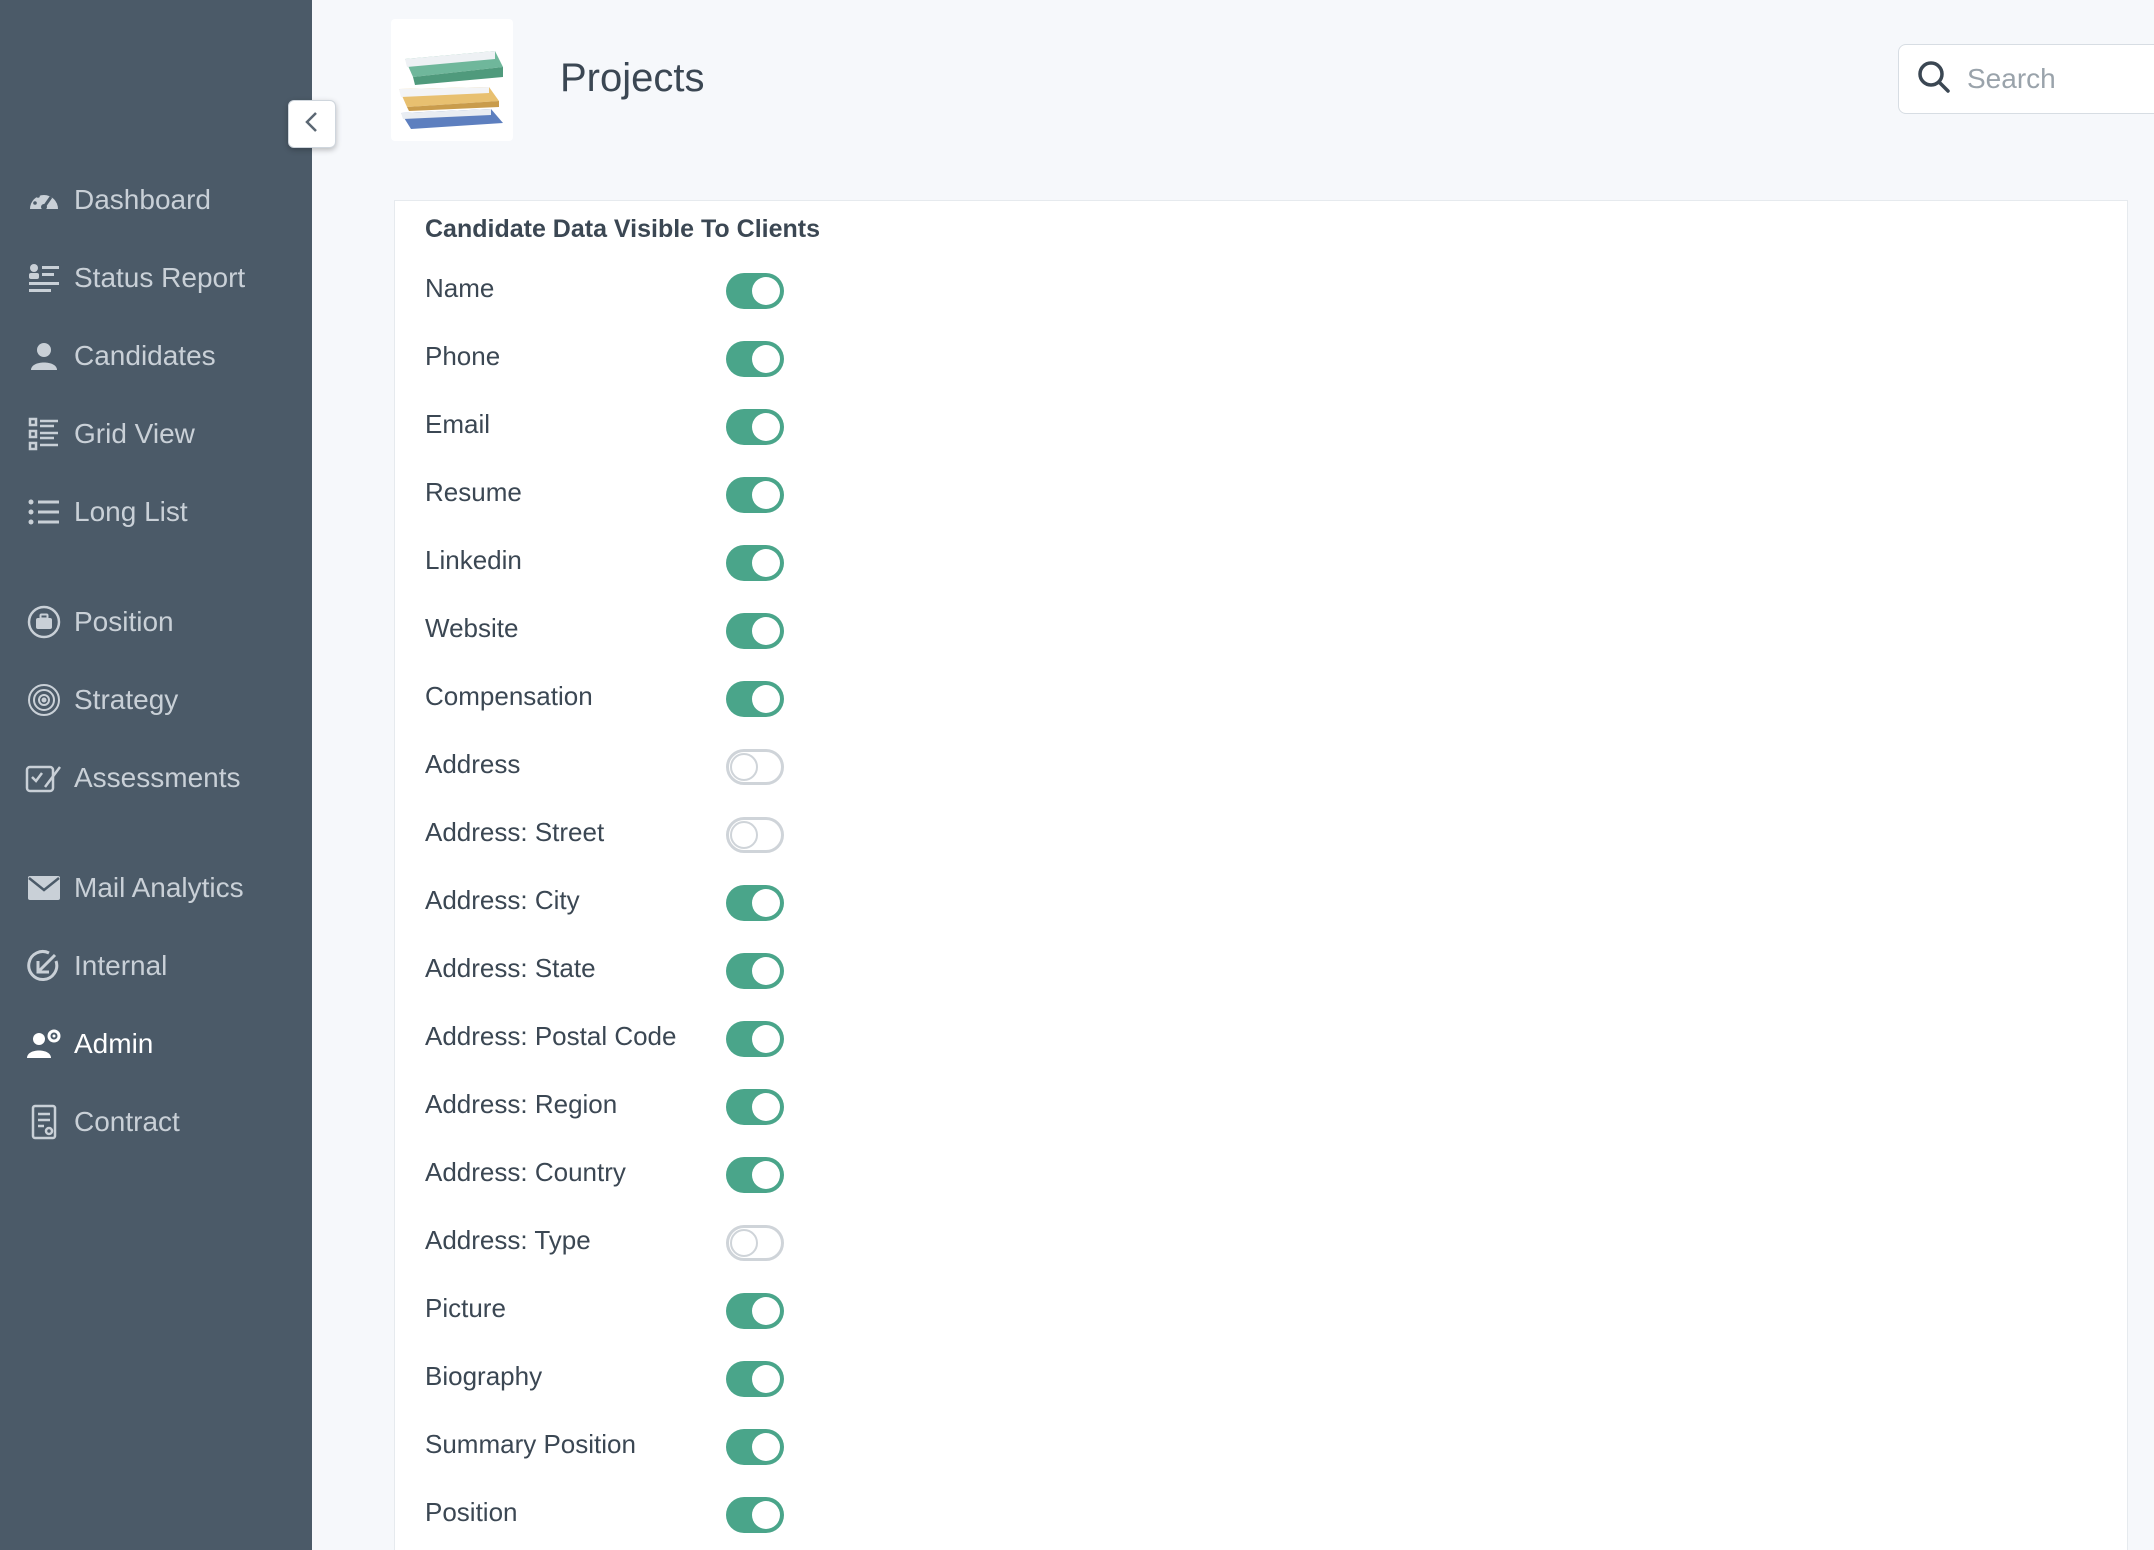 This screenshot has width=2154, height=1550. Describe the element at coordinates (471, 1512) in the screenshot. I see `field-label: Position` at that location.